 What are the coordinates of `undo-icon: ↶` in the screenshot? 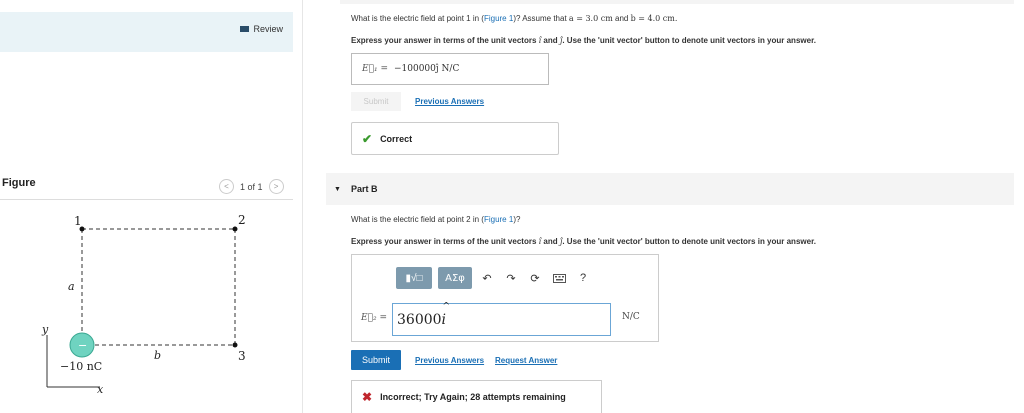 It's located at (487, 278).